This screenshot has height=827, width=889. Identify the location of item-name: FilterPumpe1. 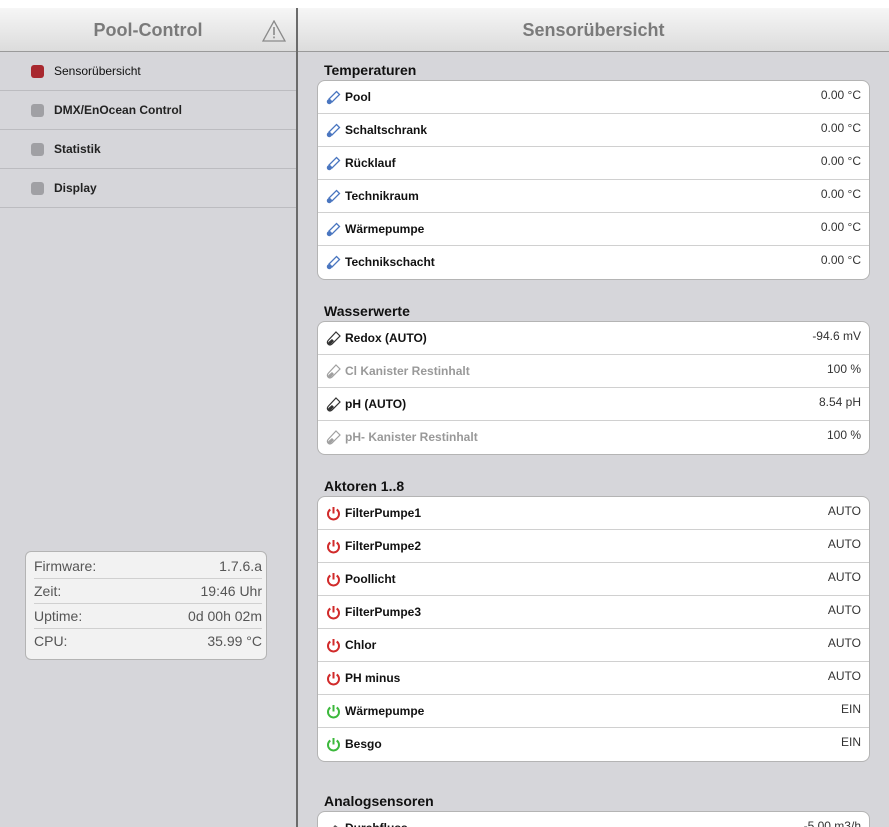
(383, 513).